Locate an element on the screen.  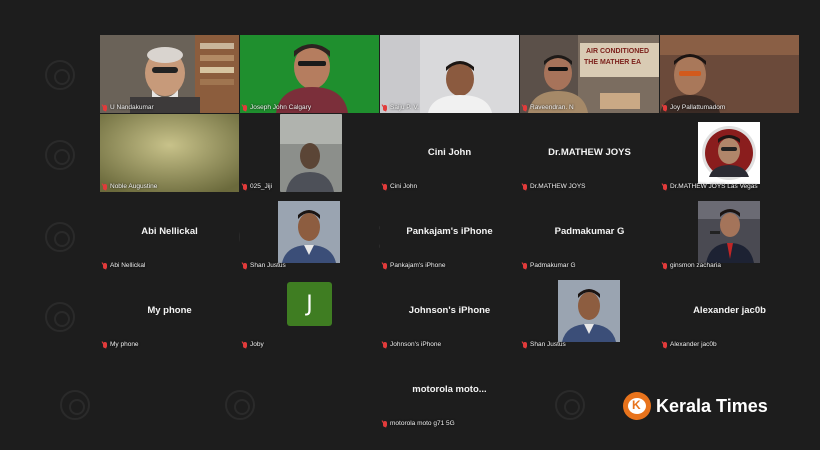
participant-tile: Noble Augustine is located at coordinates (169, 153).